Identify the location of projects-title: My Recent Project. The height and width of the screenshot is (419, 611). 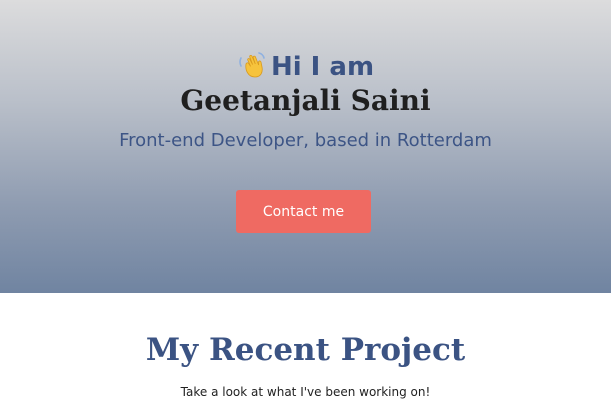
(305, 350).